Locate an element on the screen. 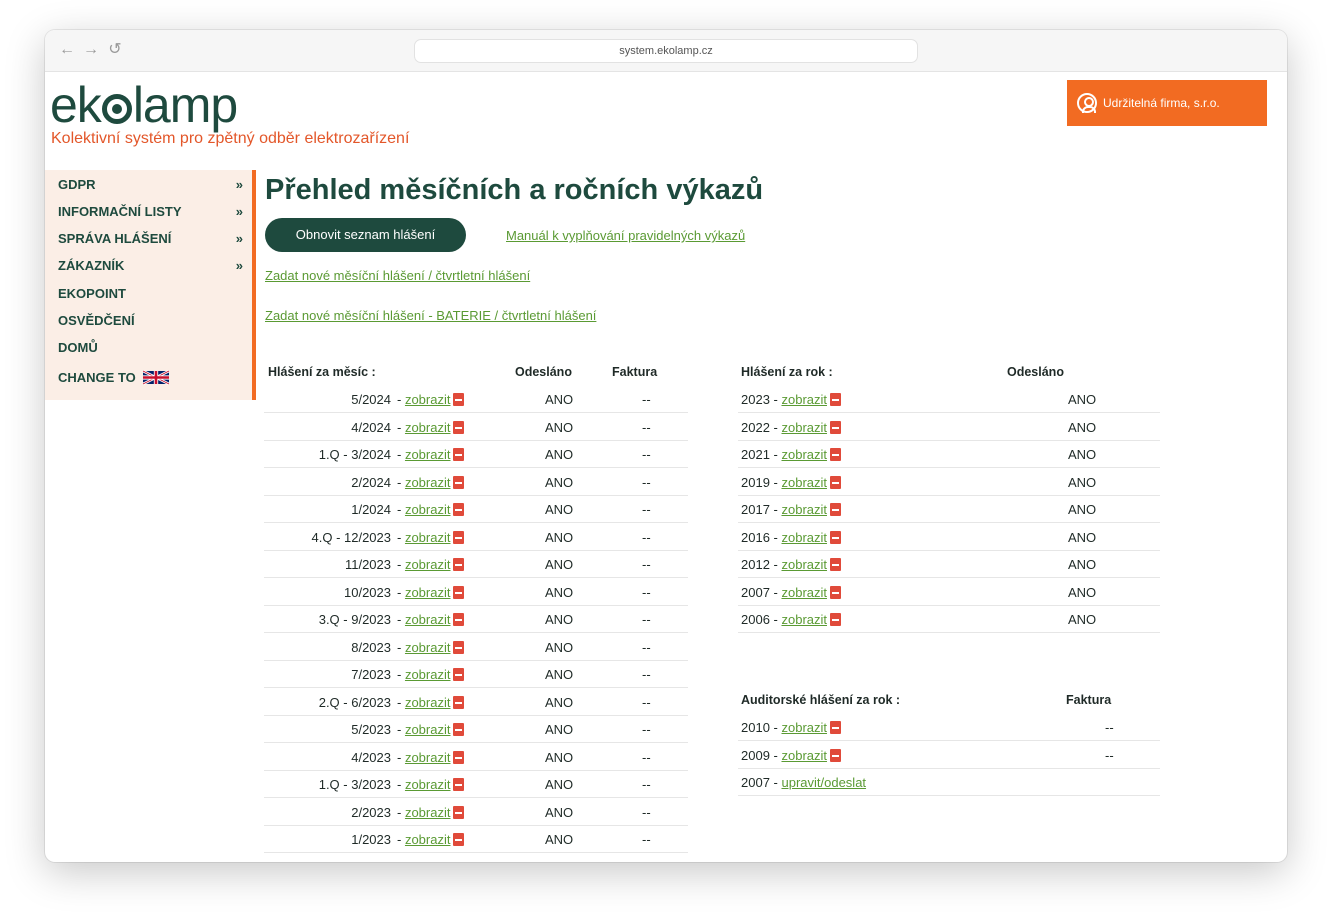 This screenshot has width=1332, height=922. sidebar-item-label: GDPR is located at coordinates (77, 184).